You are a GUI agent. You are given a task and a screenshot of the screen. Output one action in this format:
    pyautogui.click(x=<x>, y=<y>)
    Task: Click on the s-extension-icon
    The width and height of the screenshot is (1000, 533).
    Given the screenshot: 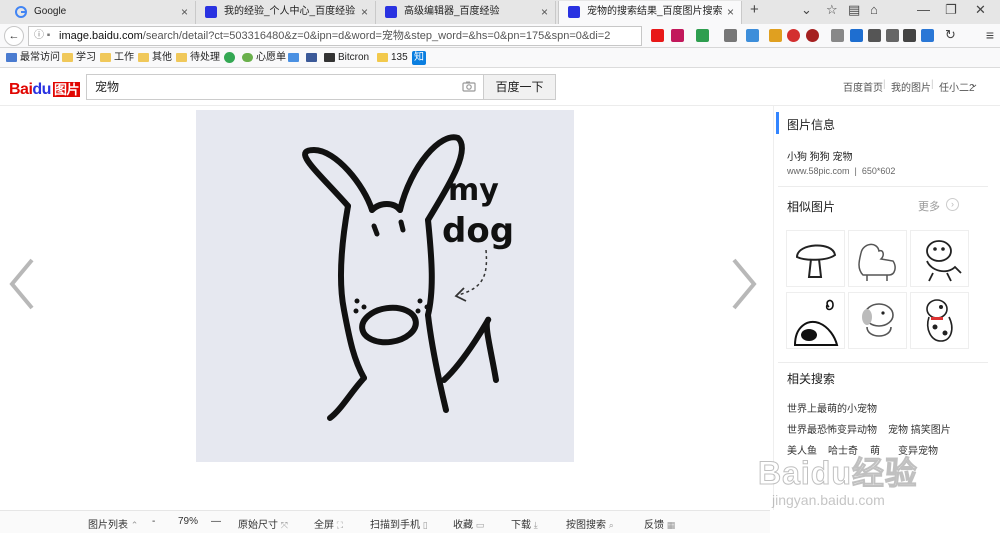 What is the action you would take?
    pyautogui.click(x=677, y=35)
    